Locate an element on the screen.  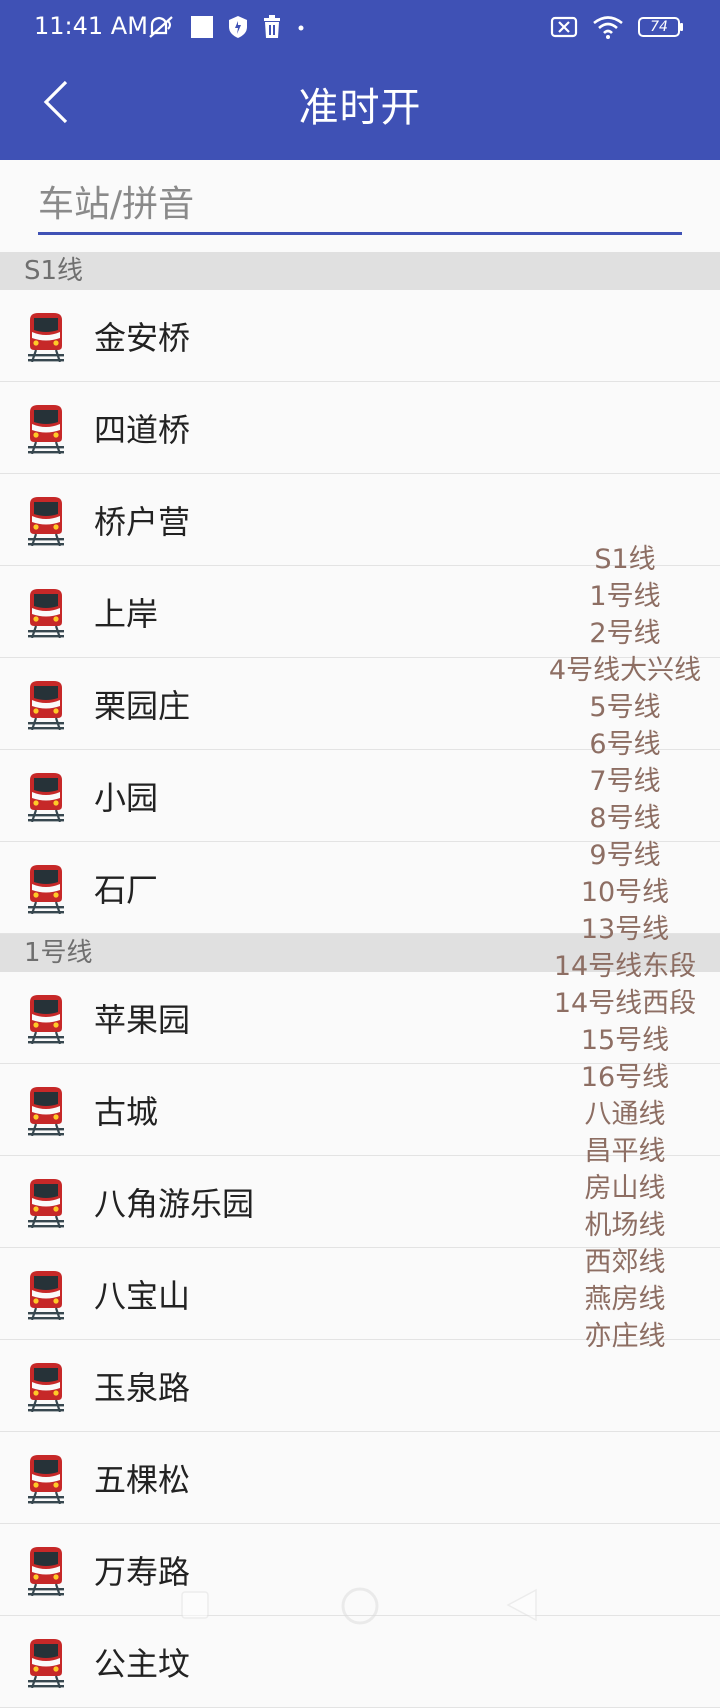
station-name: 玉泉路 is located at coordinates (142, 1387).